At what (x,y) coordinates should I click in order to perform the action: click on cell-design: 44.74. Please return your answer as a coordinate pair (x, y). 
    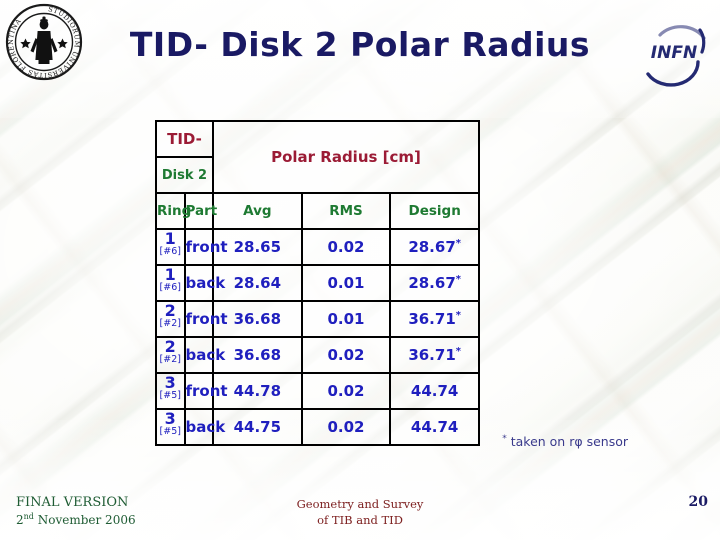
    Looking at the image, I should click on (434, 391).